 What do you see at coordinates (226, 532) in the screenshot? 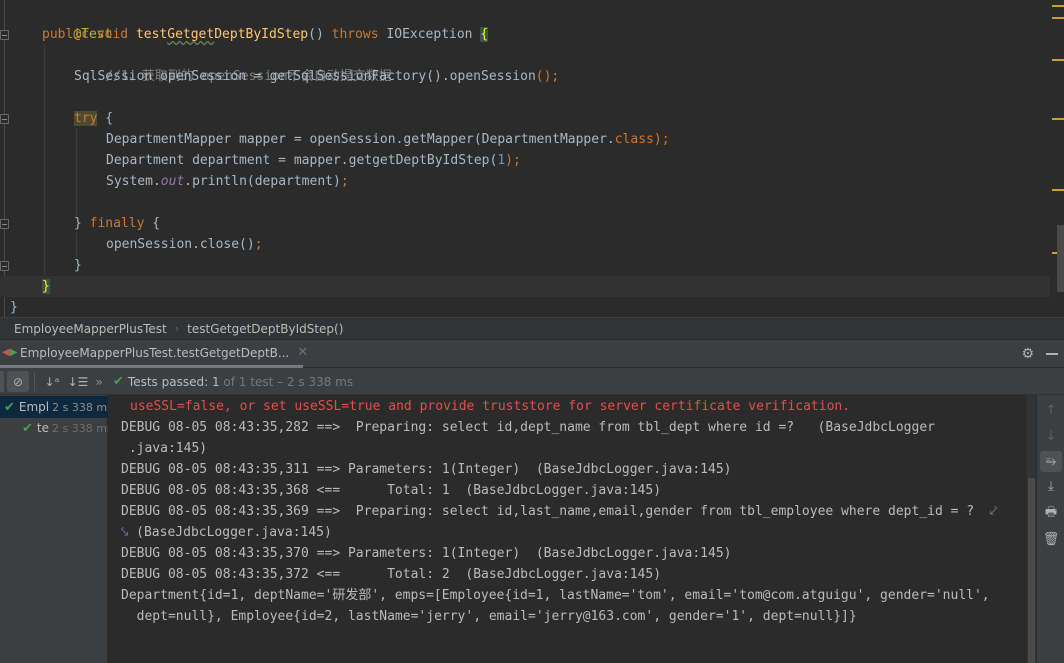
I see `console-line: ⤥ (BaseJdbcLogger.java:145)` at bounding box center [226, 532].